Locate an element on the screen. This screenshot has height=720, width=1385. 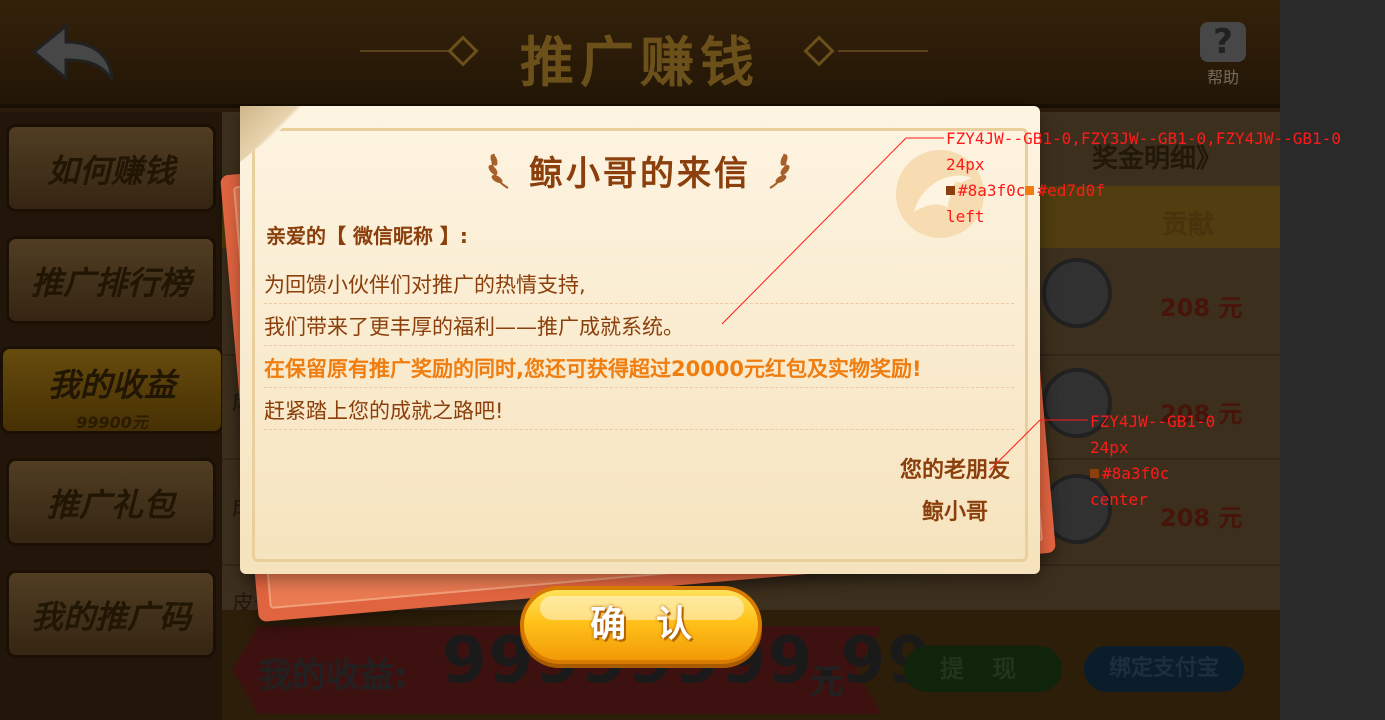
signoff-name: 鲸小哥 is located at coordinates (954, 512).